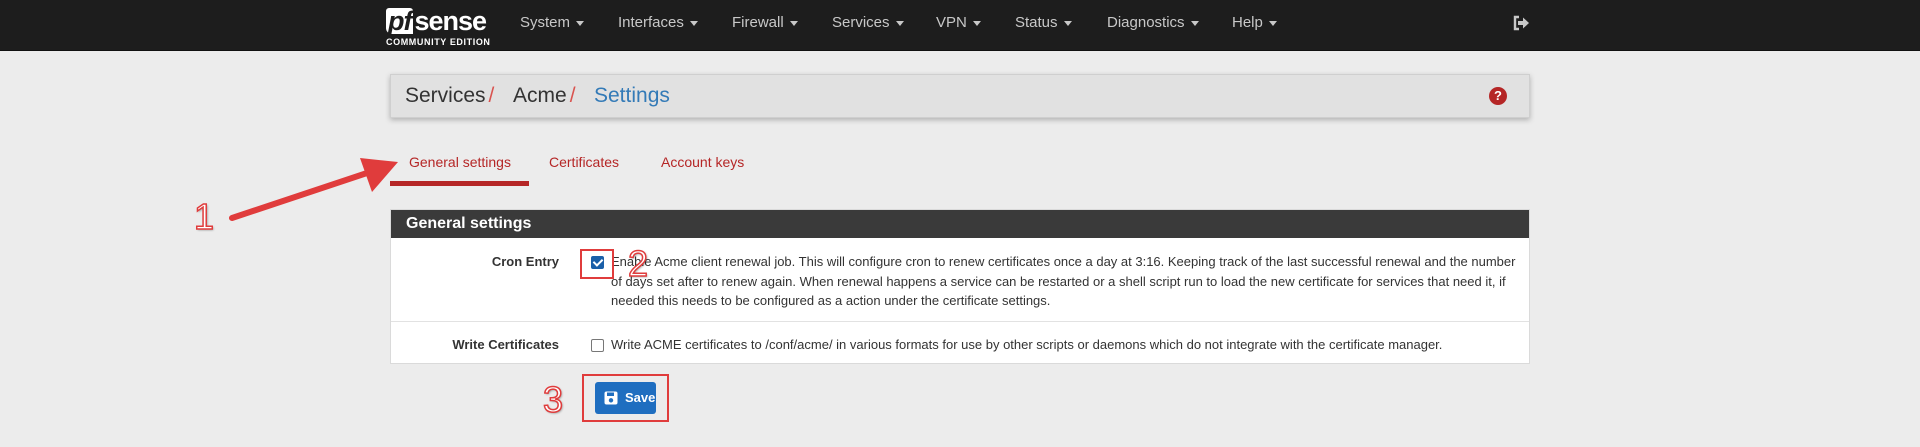  Describe the element at coordinates (459, 183) in the screenshot. I see `active-tab-indicator` at that location.